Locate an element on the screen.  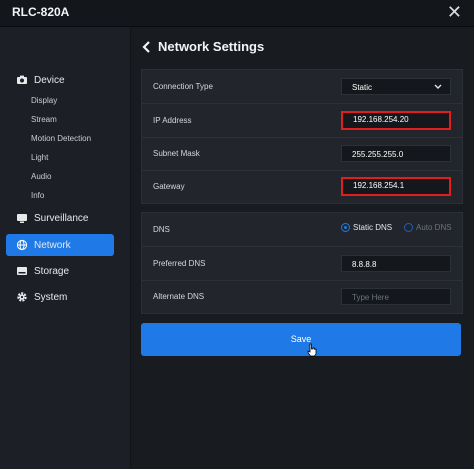
static-dns-label: Static DNS is located at coordinates (373, 227).